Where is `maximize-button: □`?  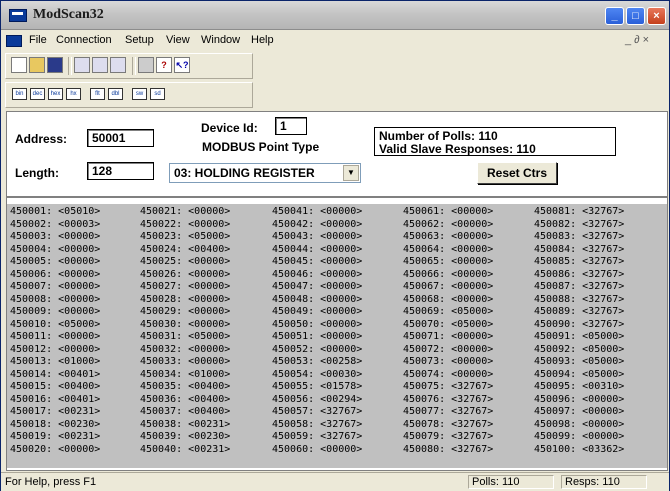 maximize-button: □ is located at coordinates (635, 16).